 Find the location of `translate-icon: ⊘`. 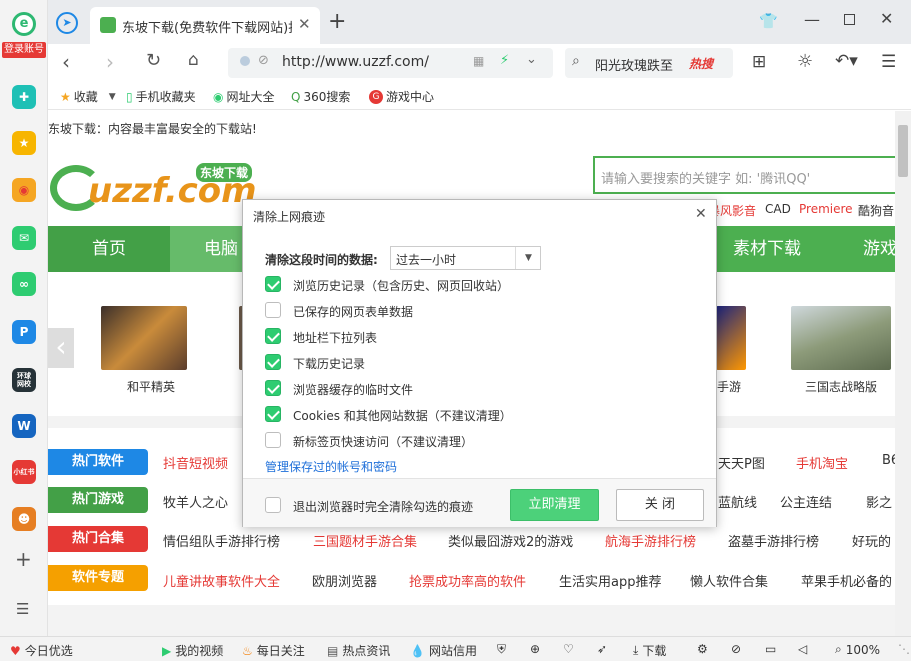

translate-icon: ⊘ is located at coordinates (736, 649).